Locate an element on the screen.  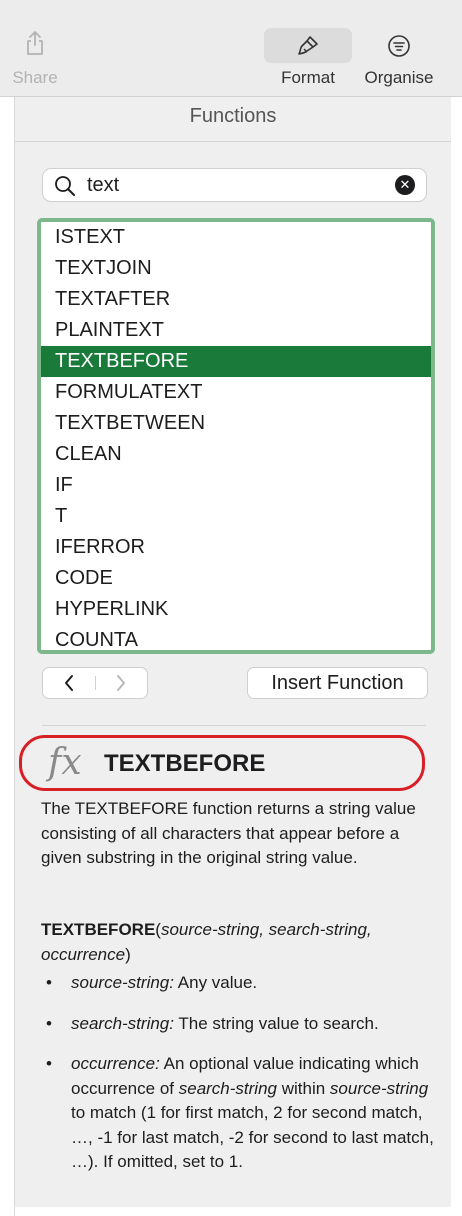
list-item: CODE is located at coordinates (236, 578).